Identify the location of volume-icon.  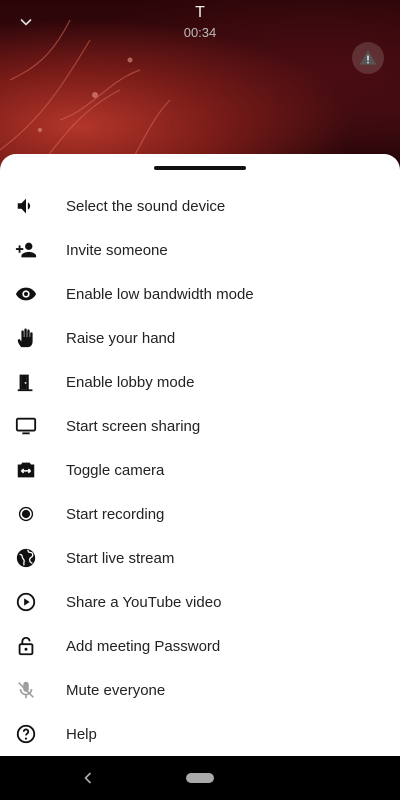
(26, 206).